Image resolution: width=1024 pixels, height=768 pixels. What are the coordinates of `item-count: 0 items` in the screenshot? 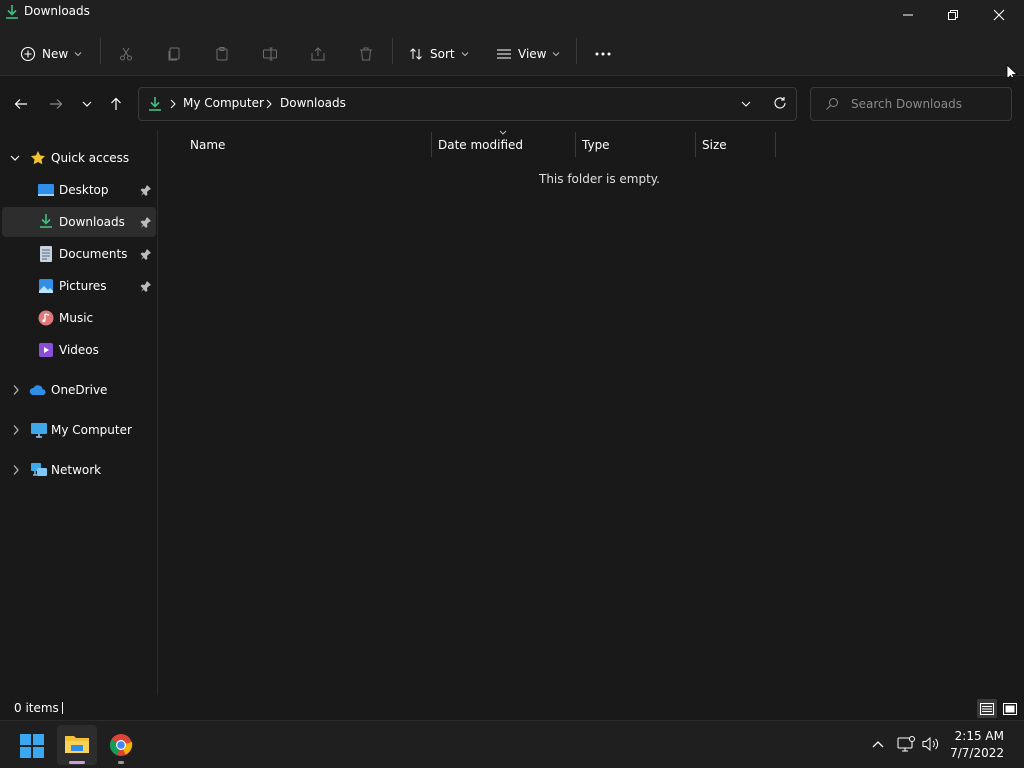 It's located at (36, 708).